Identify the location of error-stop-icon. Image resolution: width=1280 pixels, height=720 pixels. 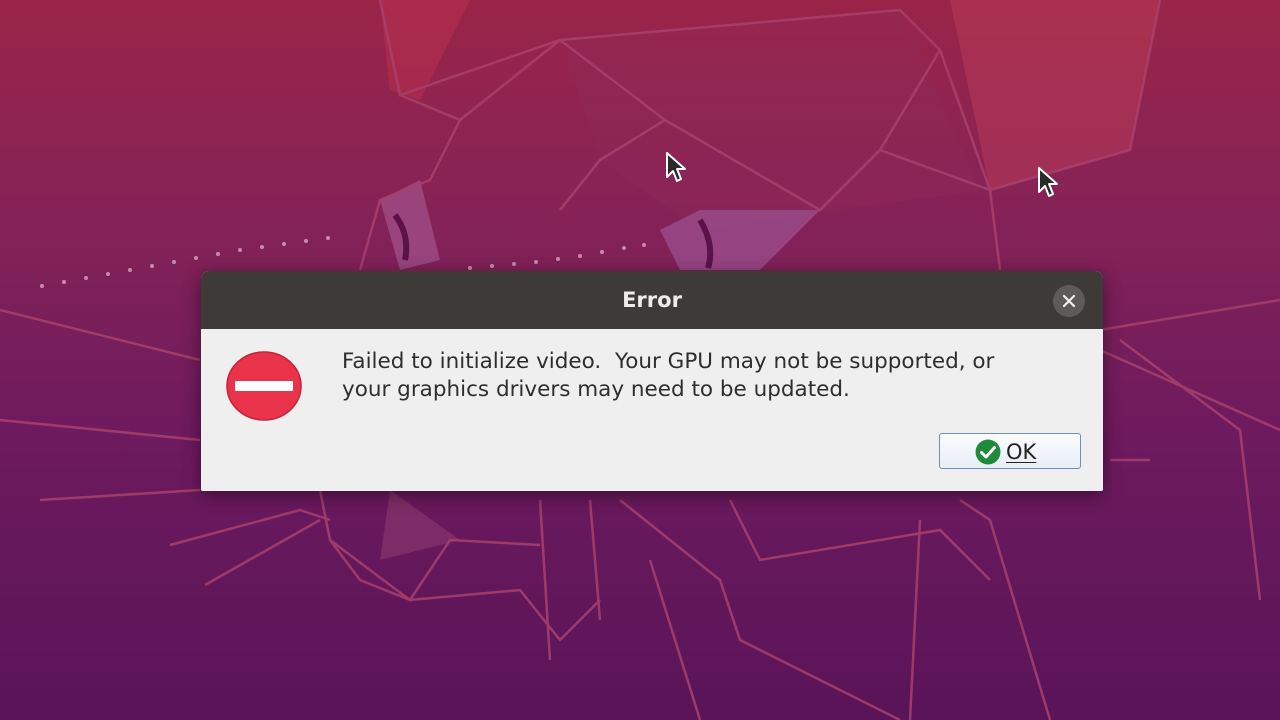
(264, 386).